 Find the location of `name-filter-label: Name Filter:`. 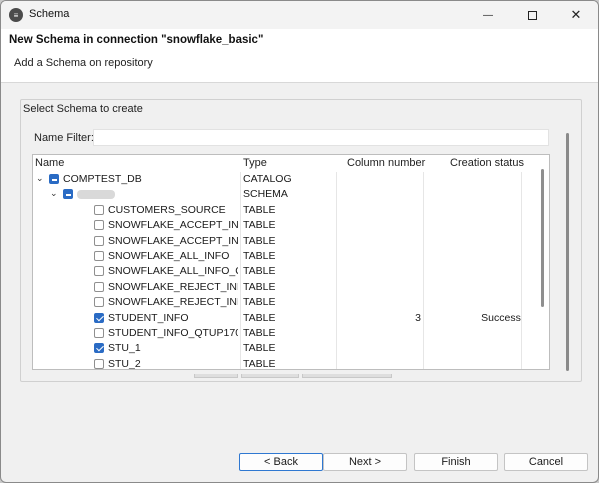

name-filter-label: Name Filter: is located at coordinates (64, 138).